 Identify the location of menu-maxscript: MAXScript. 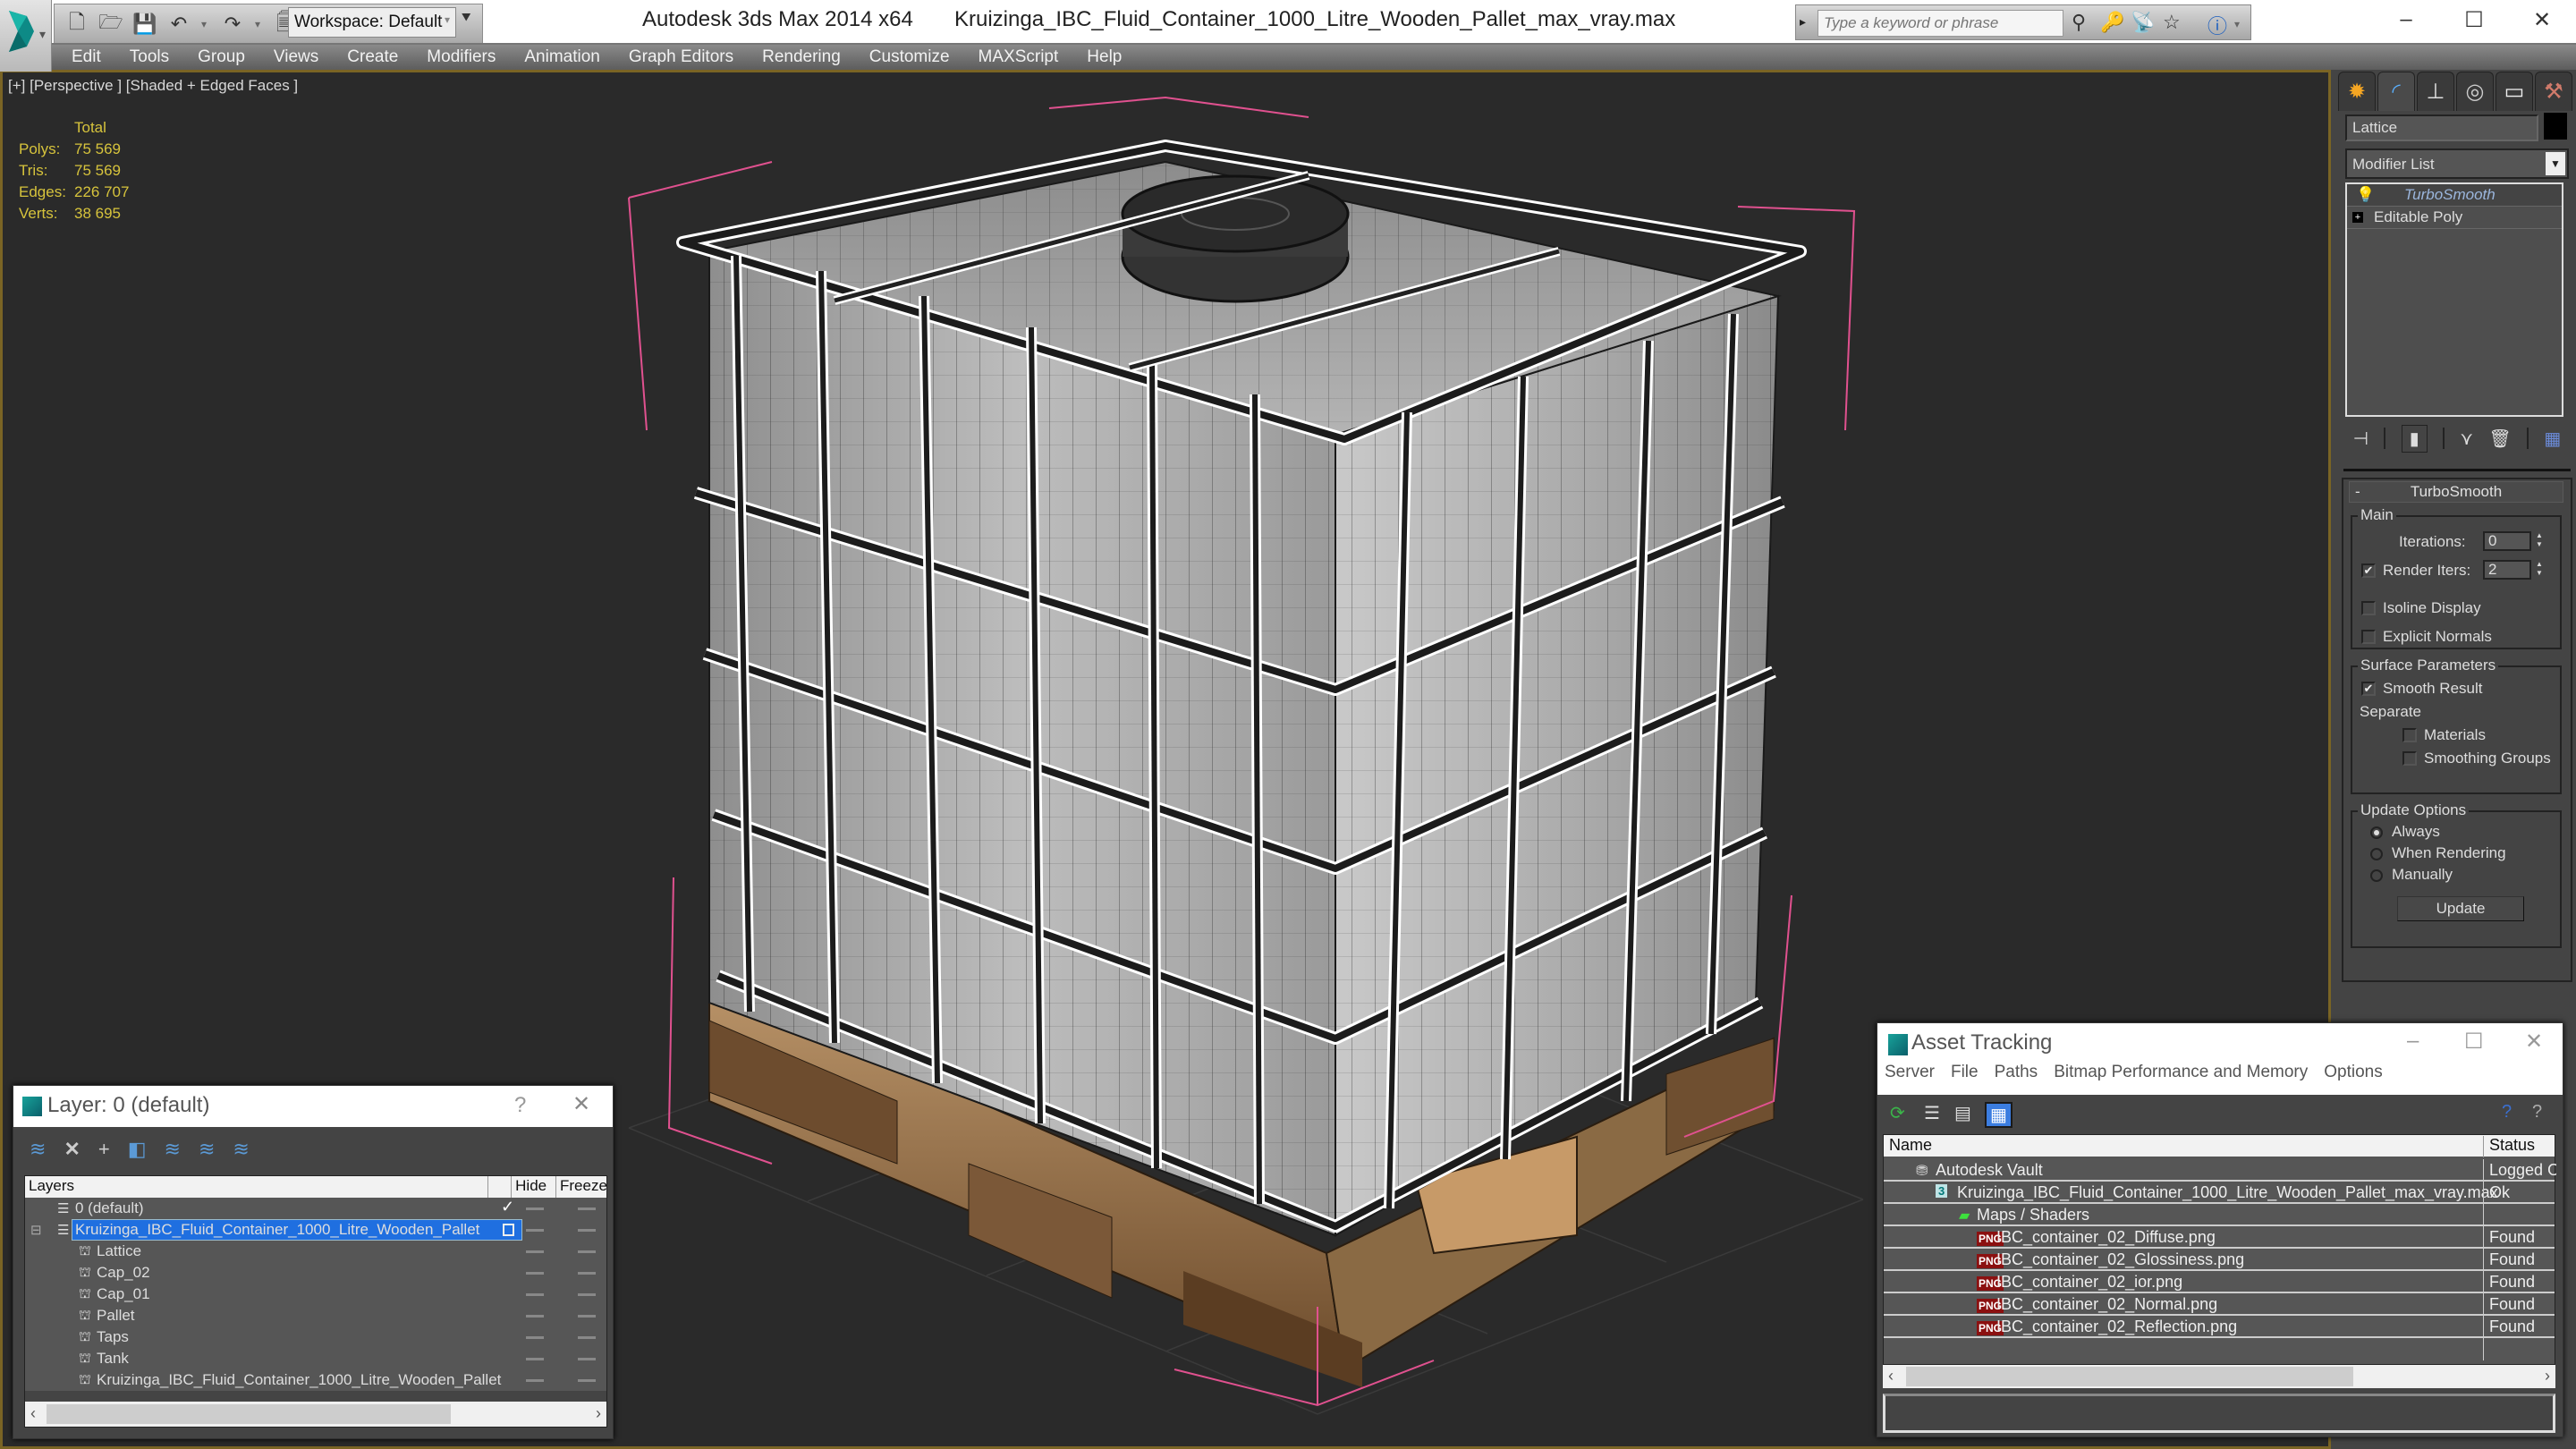
(1019, 57).